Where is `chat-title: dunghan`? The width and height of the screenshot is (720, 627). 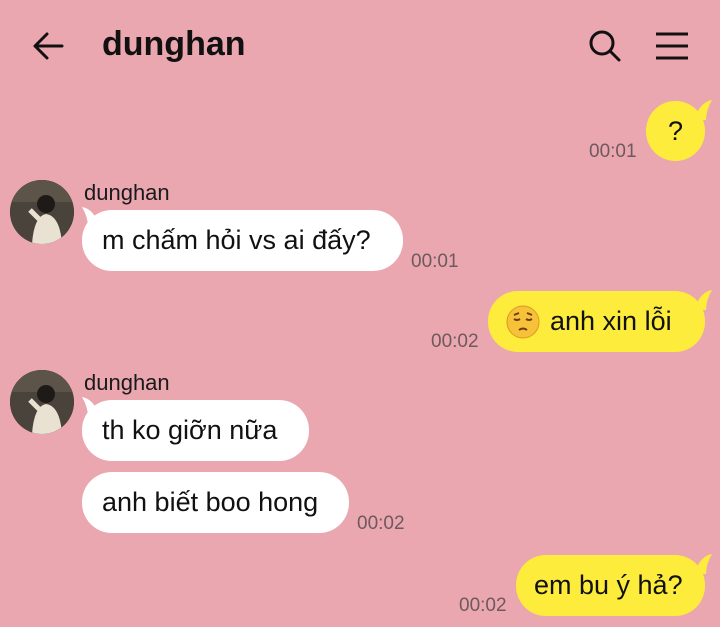 chat-title: dunghan is located at coordinates (174, 44).